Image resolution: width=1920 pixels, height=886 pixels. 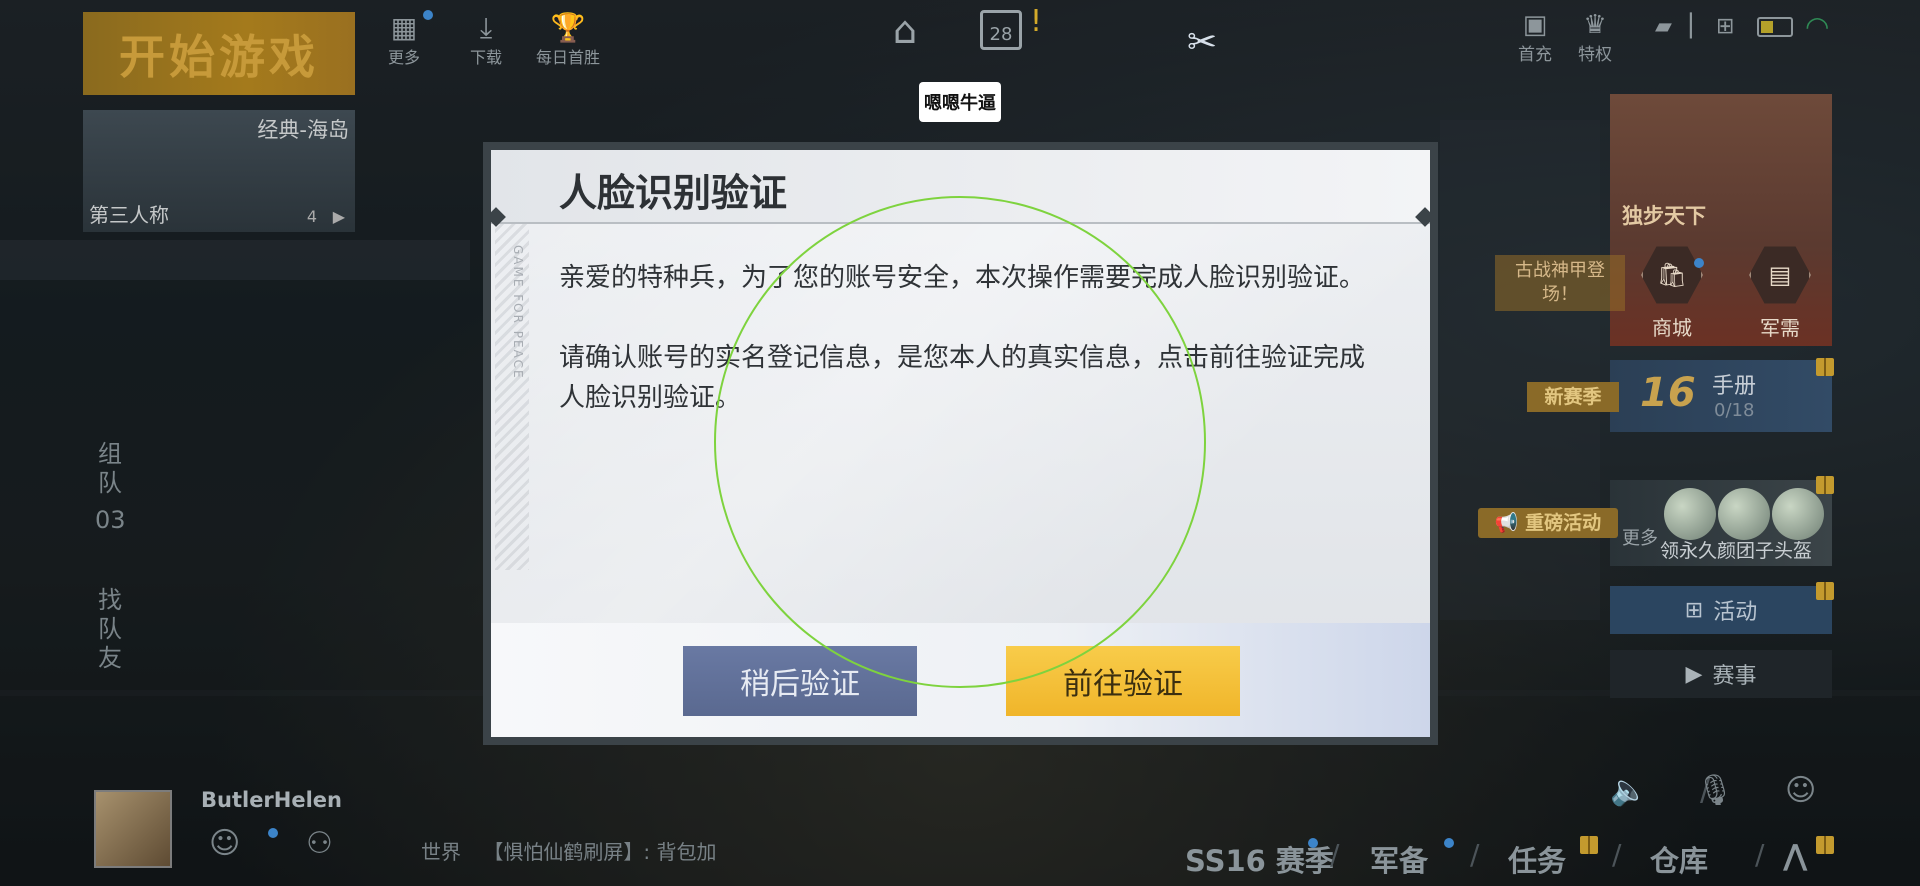 What do you see at coordinates (133, 829) in the screenshot?
I see `avatar` at bounding box center [133, 829].